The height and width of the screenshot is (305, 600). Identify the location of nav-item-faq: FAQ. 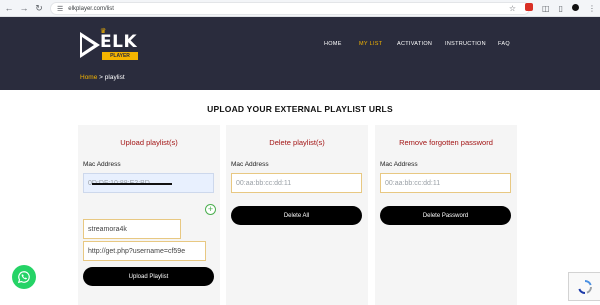
(504, 44).